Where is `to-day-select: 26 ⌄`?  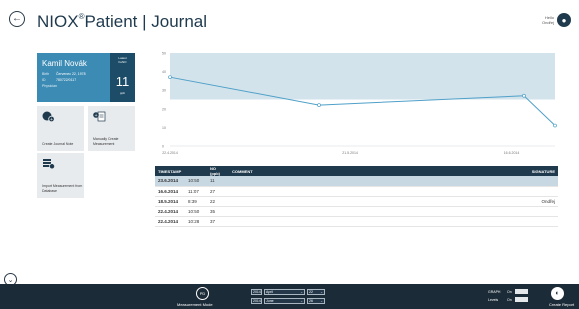
to-day-select: 26 ⌄ is located at coordinates (316, 301).